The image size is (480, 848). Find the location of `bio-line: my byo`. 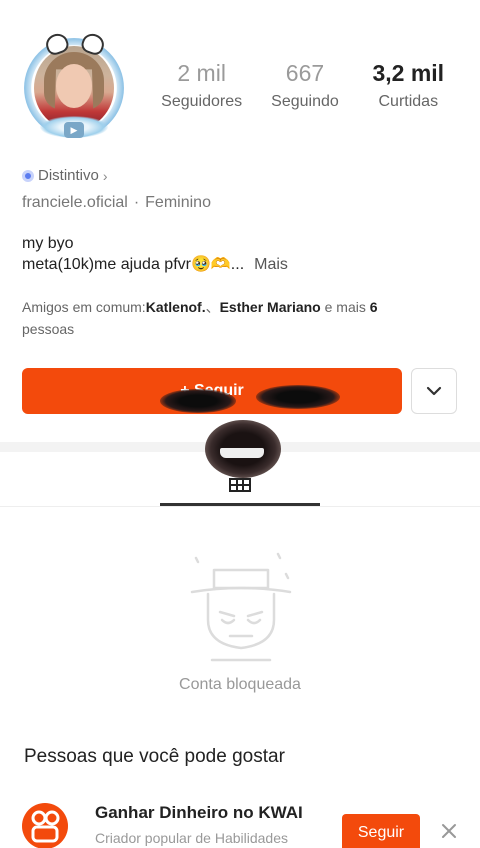

bio-line: my byo is located at coordinates (48, 243).